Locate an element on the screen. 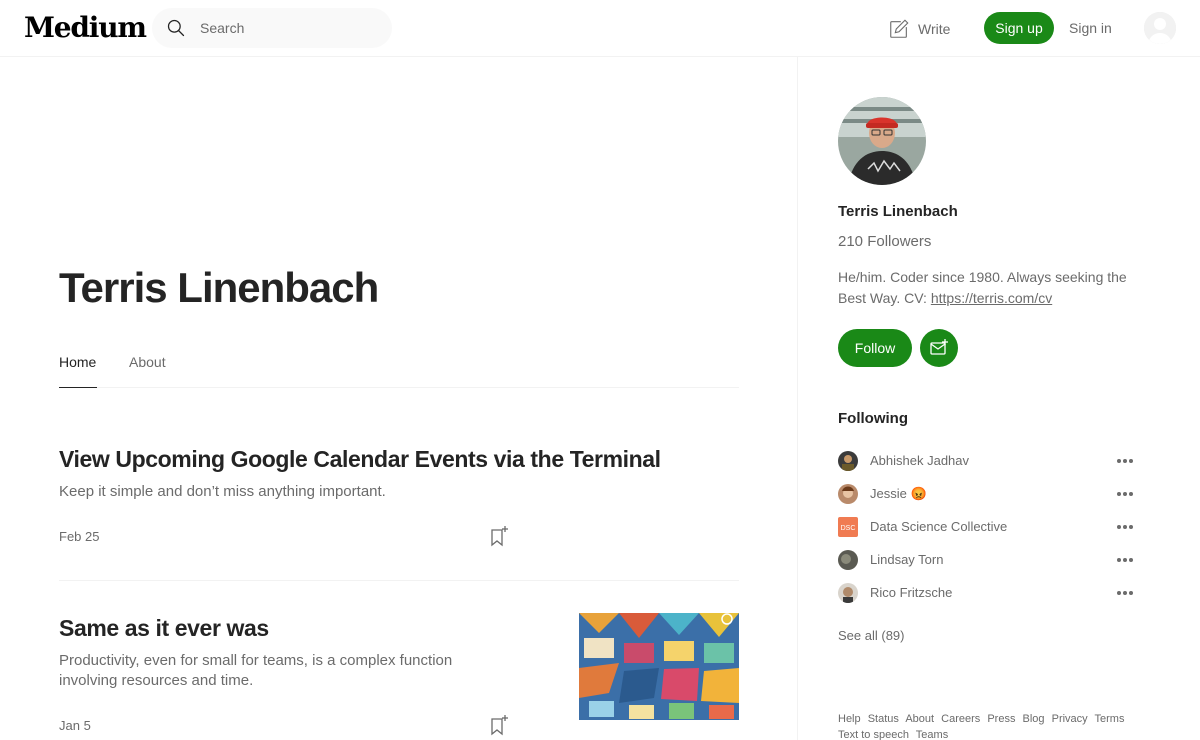  follow-button: Follow is located at coordinates (875, 348).